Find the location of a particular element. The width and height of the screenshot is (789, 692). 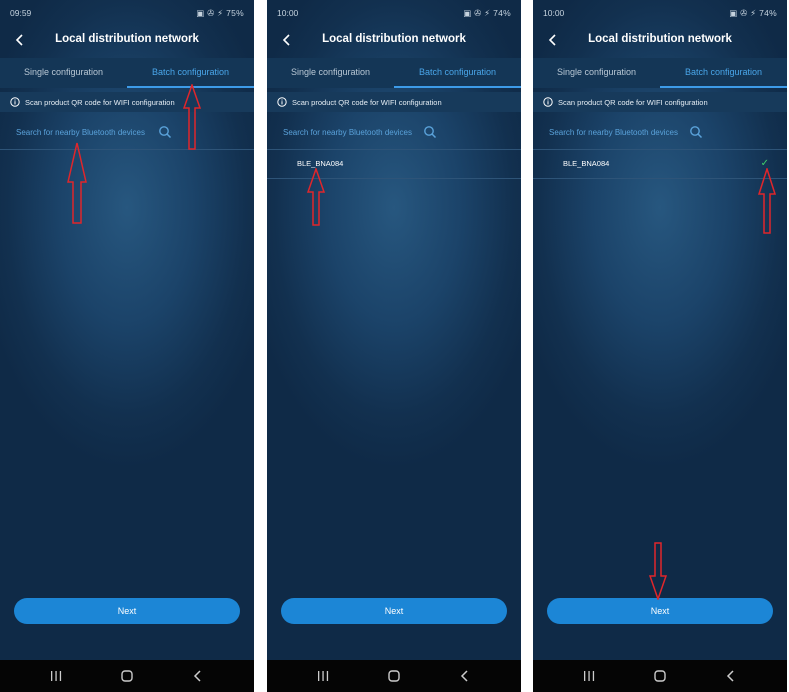

device-list-item: BLE_BNA084 is located at coordinates (394, 165).